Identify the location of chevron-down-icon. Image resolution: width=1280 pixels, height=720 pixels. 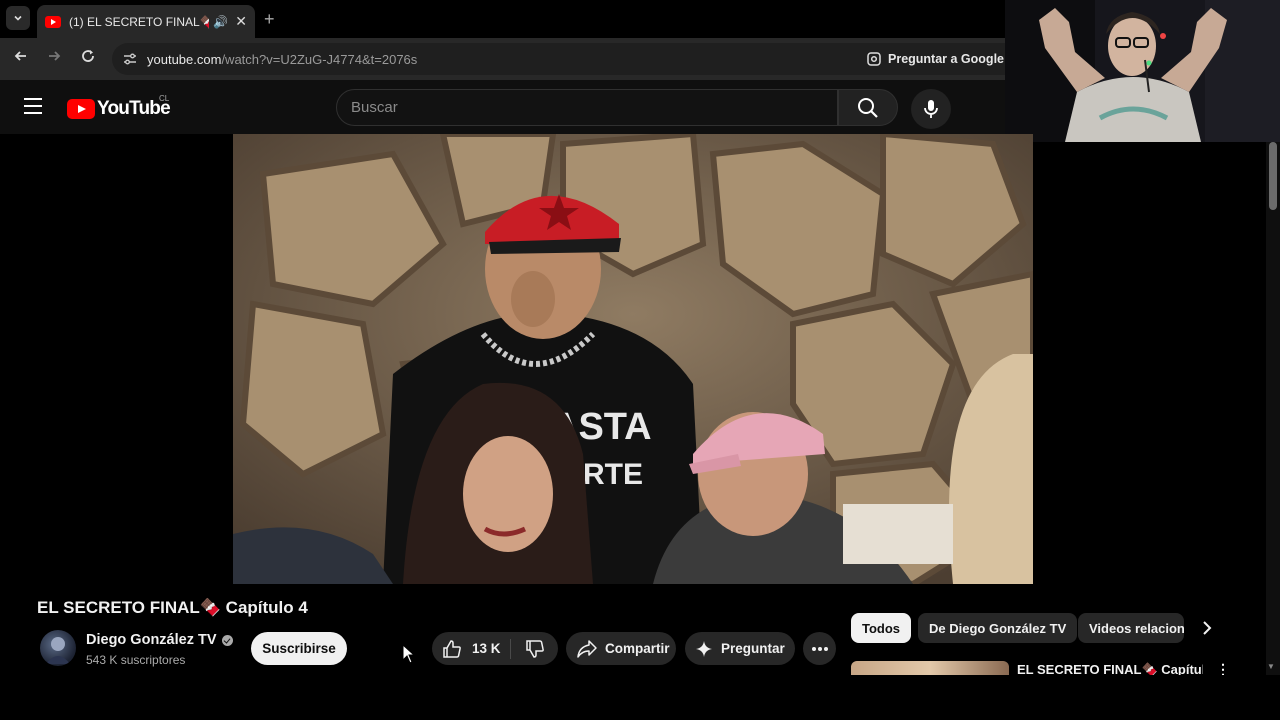
(18, 18).